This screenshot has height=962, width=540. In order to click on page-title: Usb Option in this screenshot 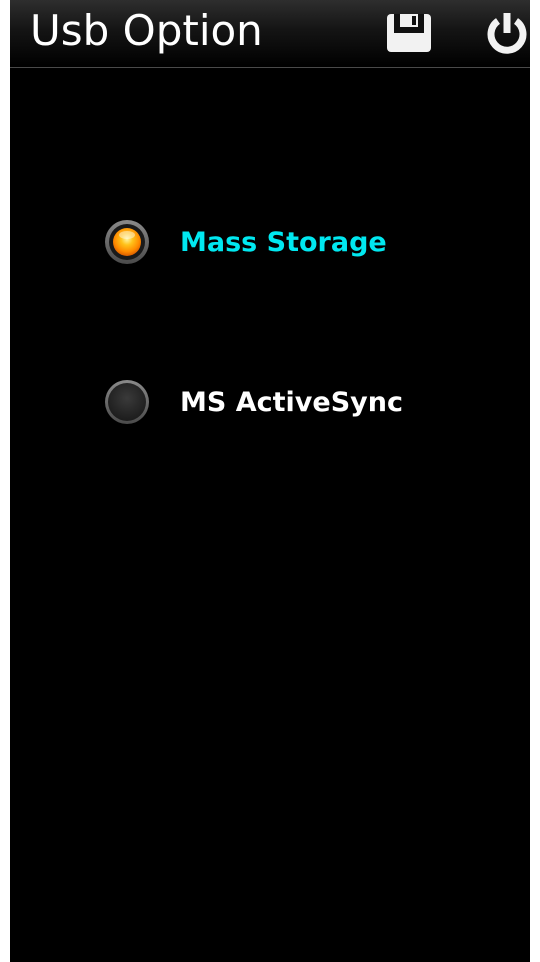, I will do `click(146, 30)`.